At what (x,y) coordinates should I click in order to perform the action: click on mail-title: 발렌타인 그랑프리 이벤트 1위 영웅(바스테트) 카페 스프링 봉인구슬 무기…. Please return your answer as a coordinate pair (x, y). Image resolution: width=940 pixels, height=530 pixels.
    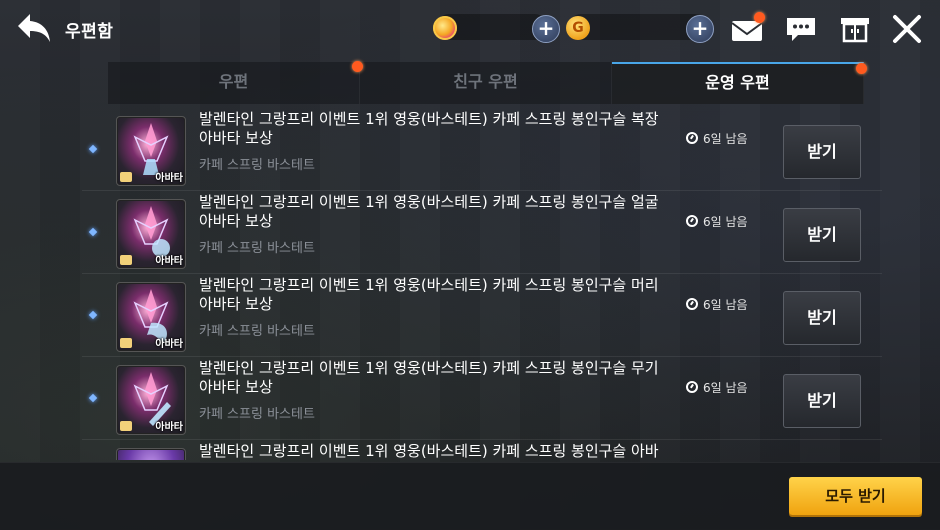
    Looking at the image, I should click on (429, 377).